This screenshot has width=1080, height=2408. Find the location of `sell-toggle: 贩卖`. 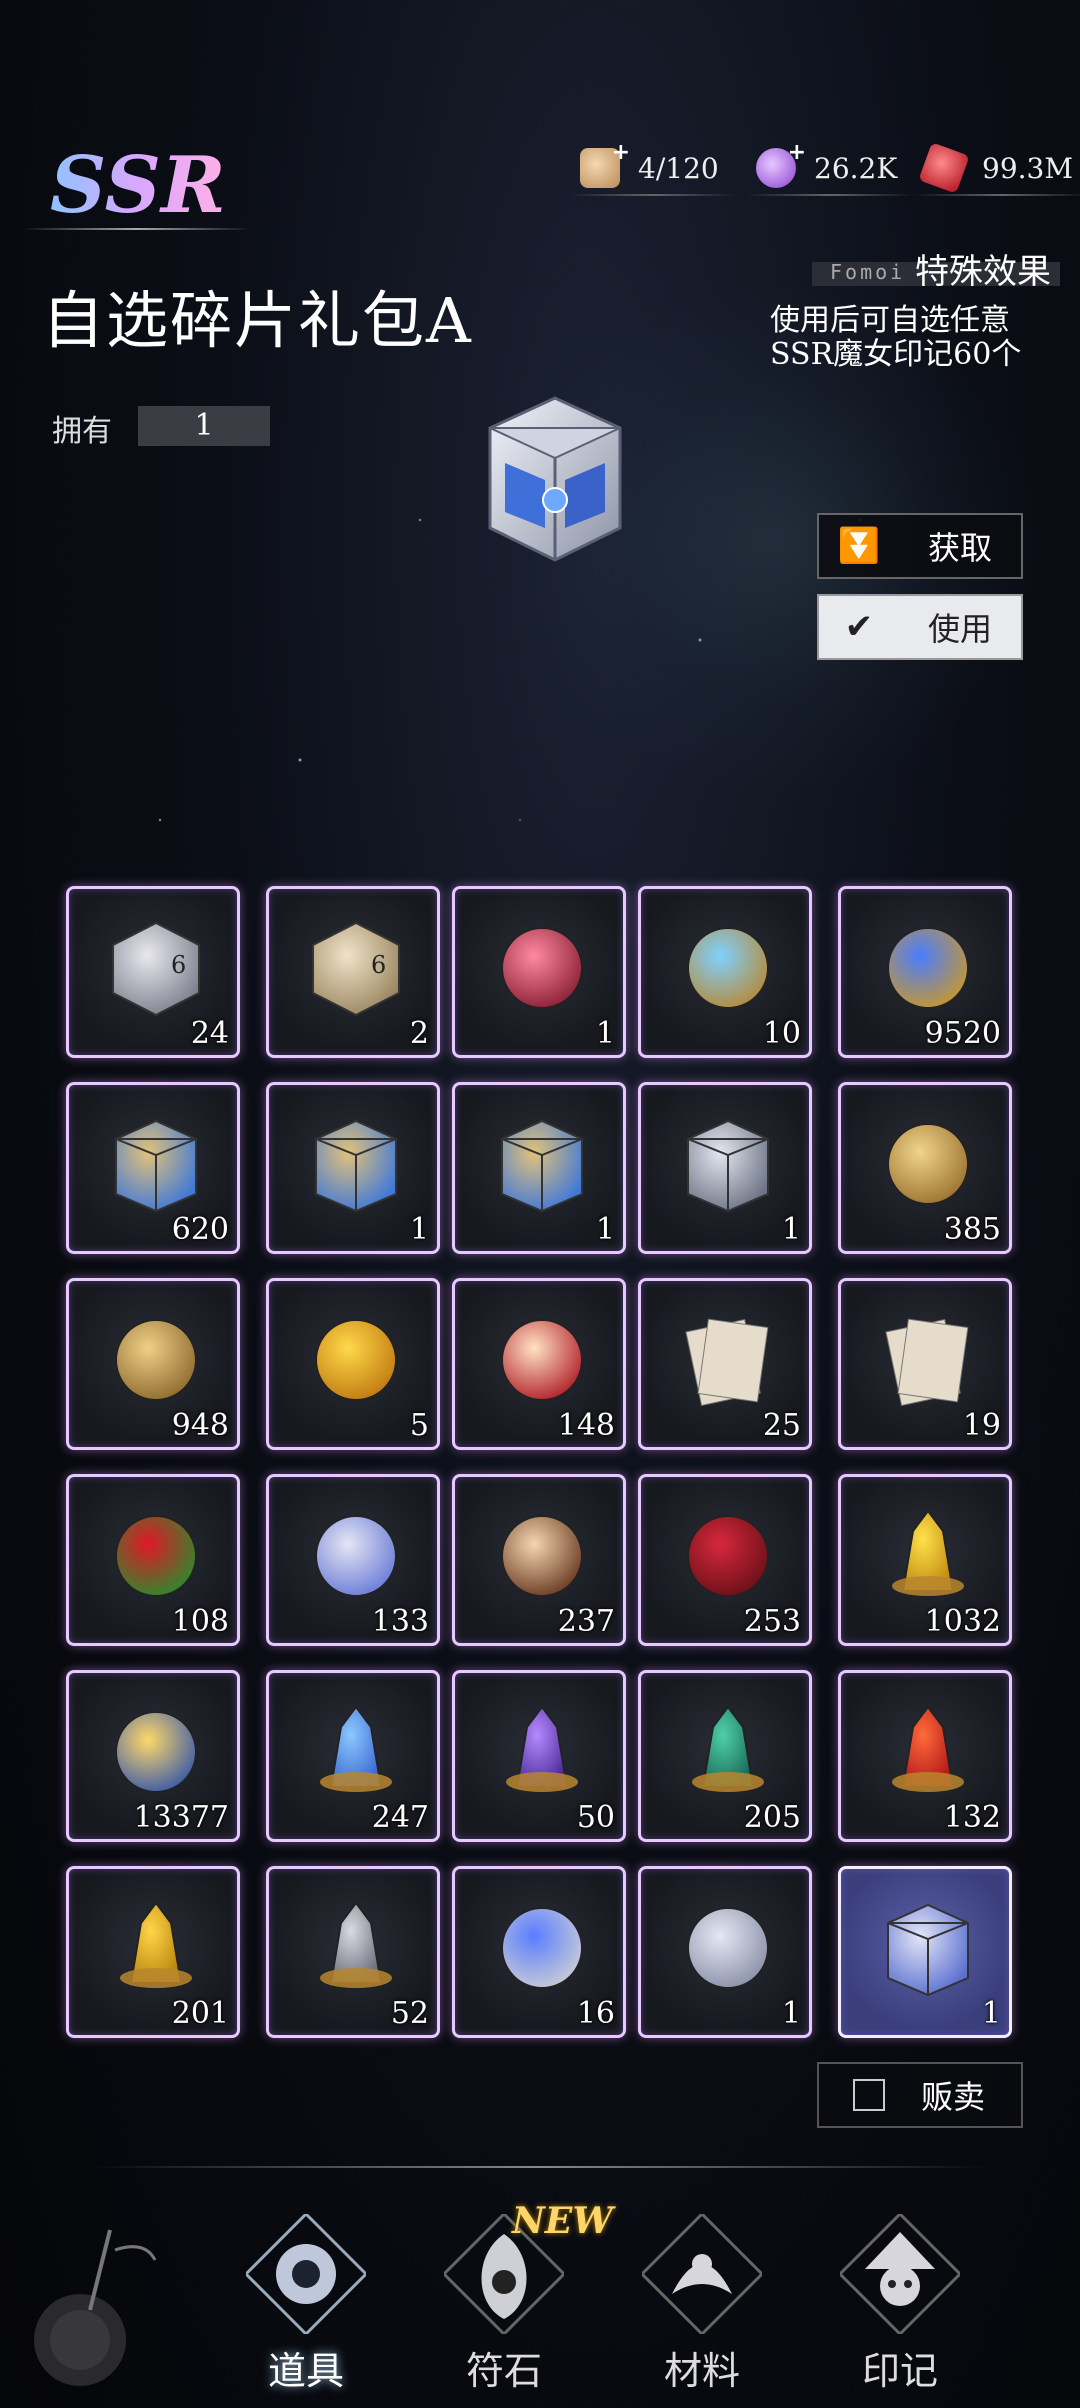

sell-toggle: 贩卖 is located at coordinates (920, 2095).